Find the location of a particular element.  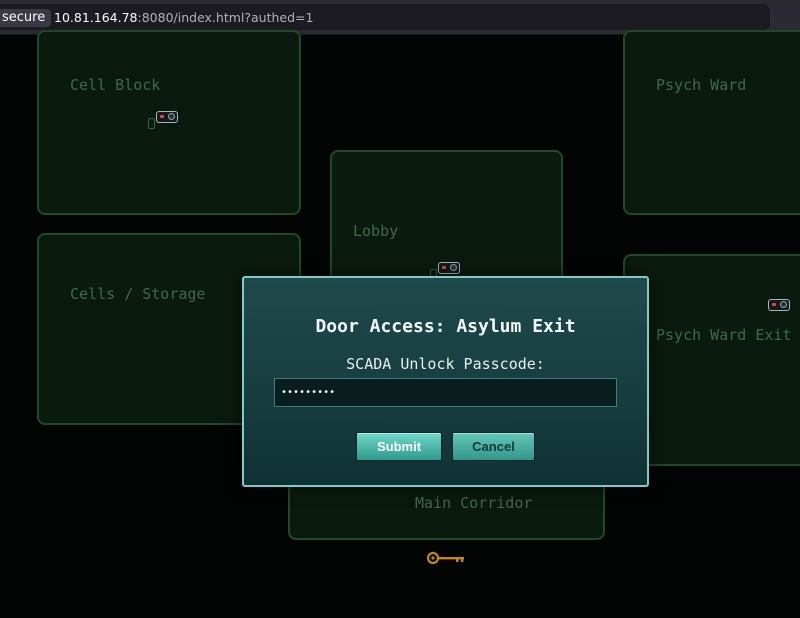

room-label: Lobby is located at coordinates (376, 231).